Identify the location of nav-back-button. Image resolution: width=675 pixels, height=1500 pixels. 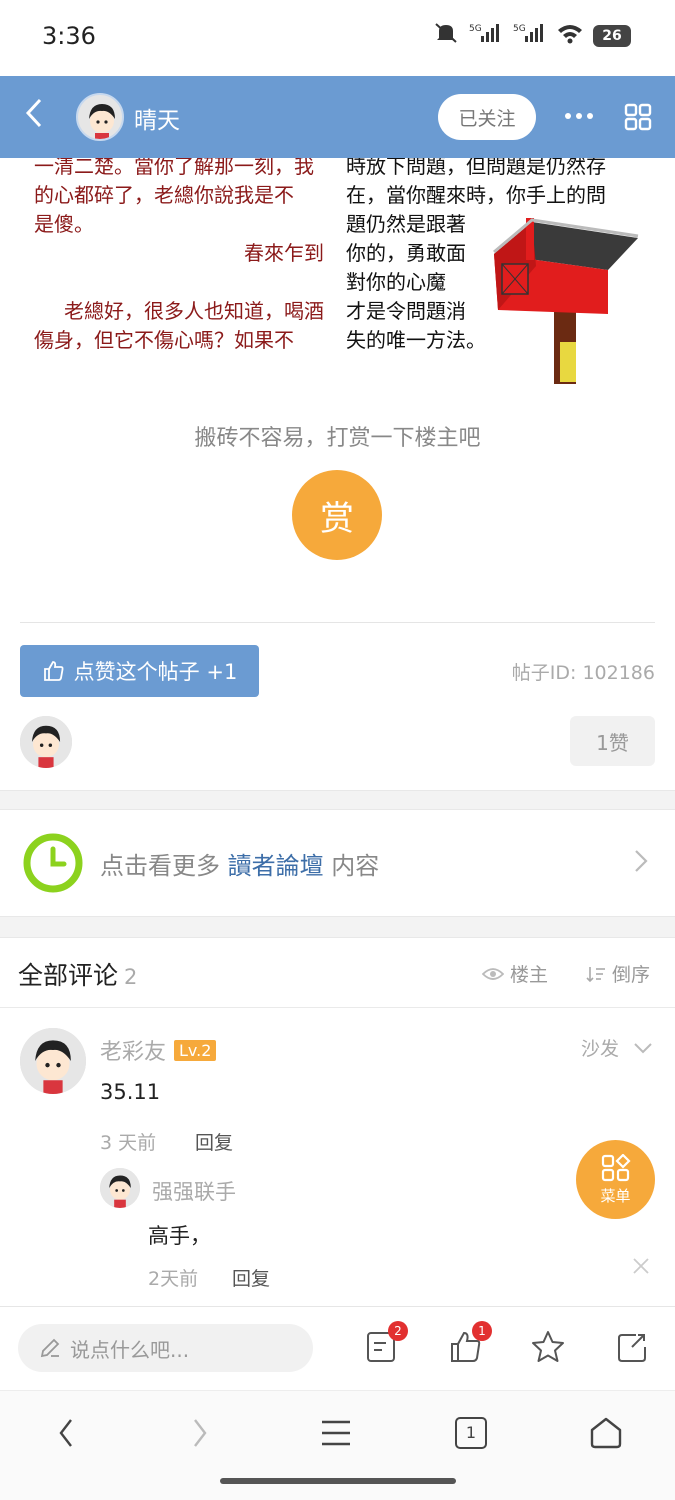
(66, 1433).